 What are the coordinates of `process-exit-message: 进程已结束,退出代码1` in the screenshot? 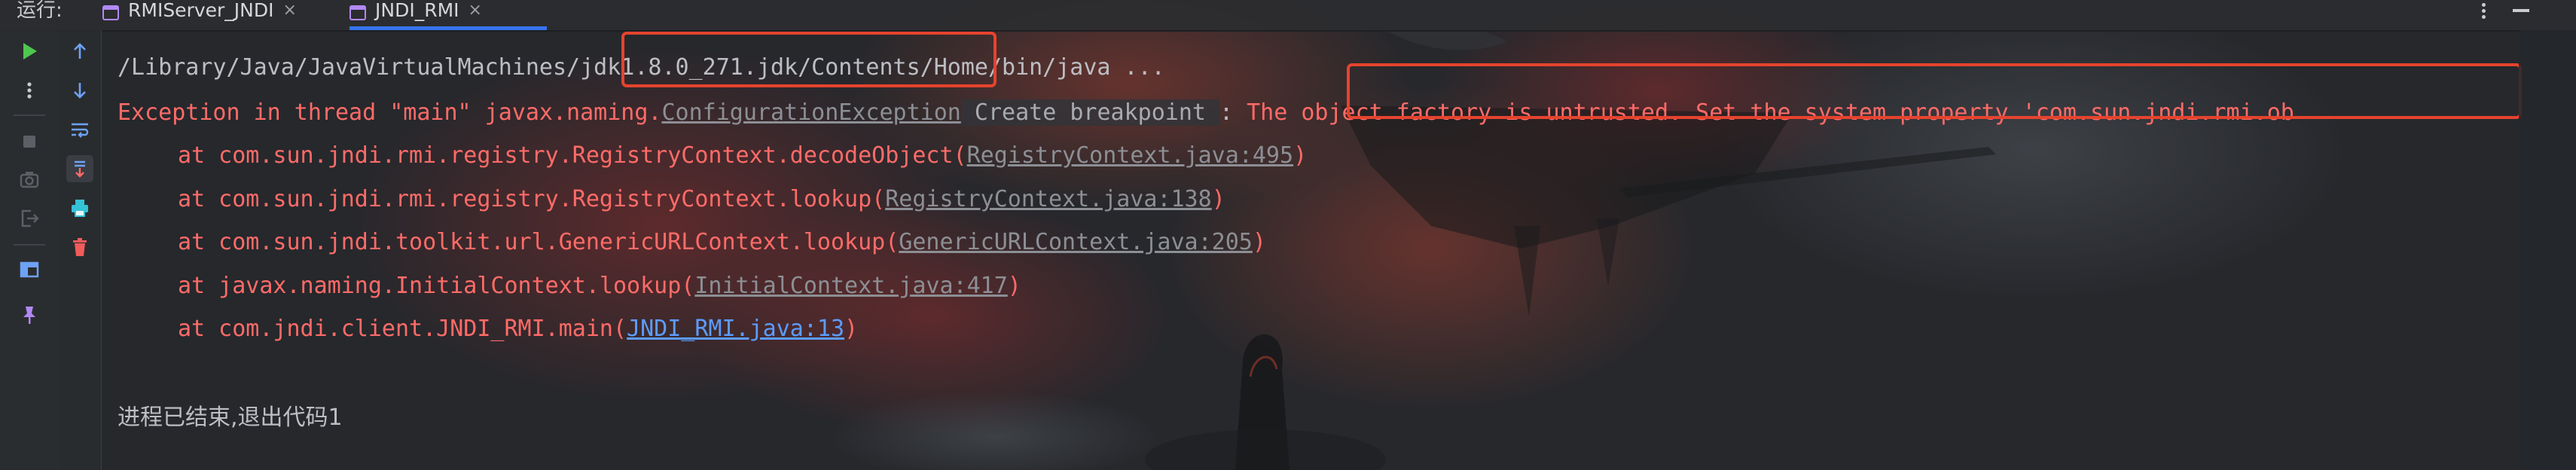 It's located at (231, 417).